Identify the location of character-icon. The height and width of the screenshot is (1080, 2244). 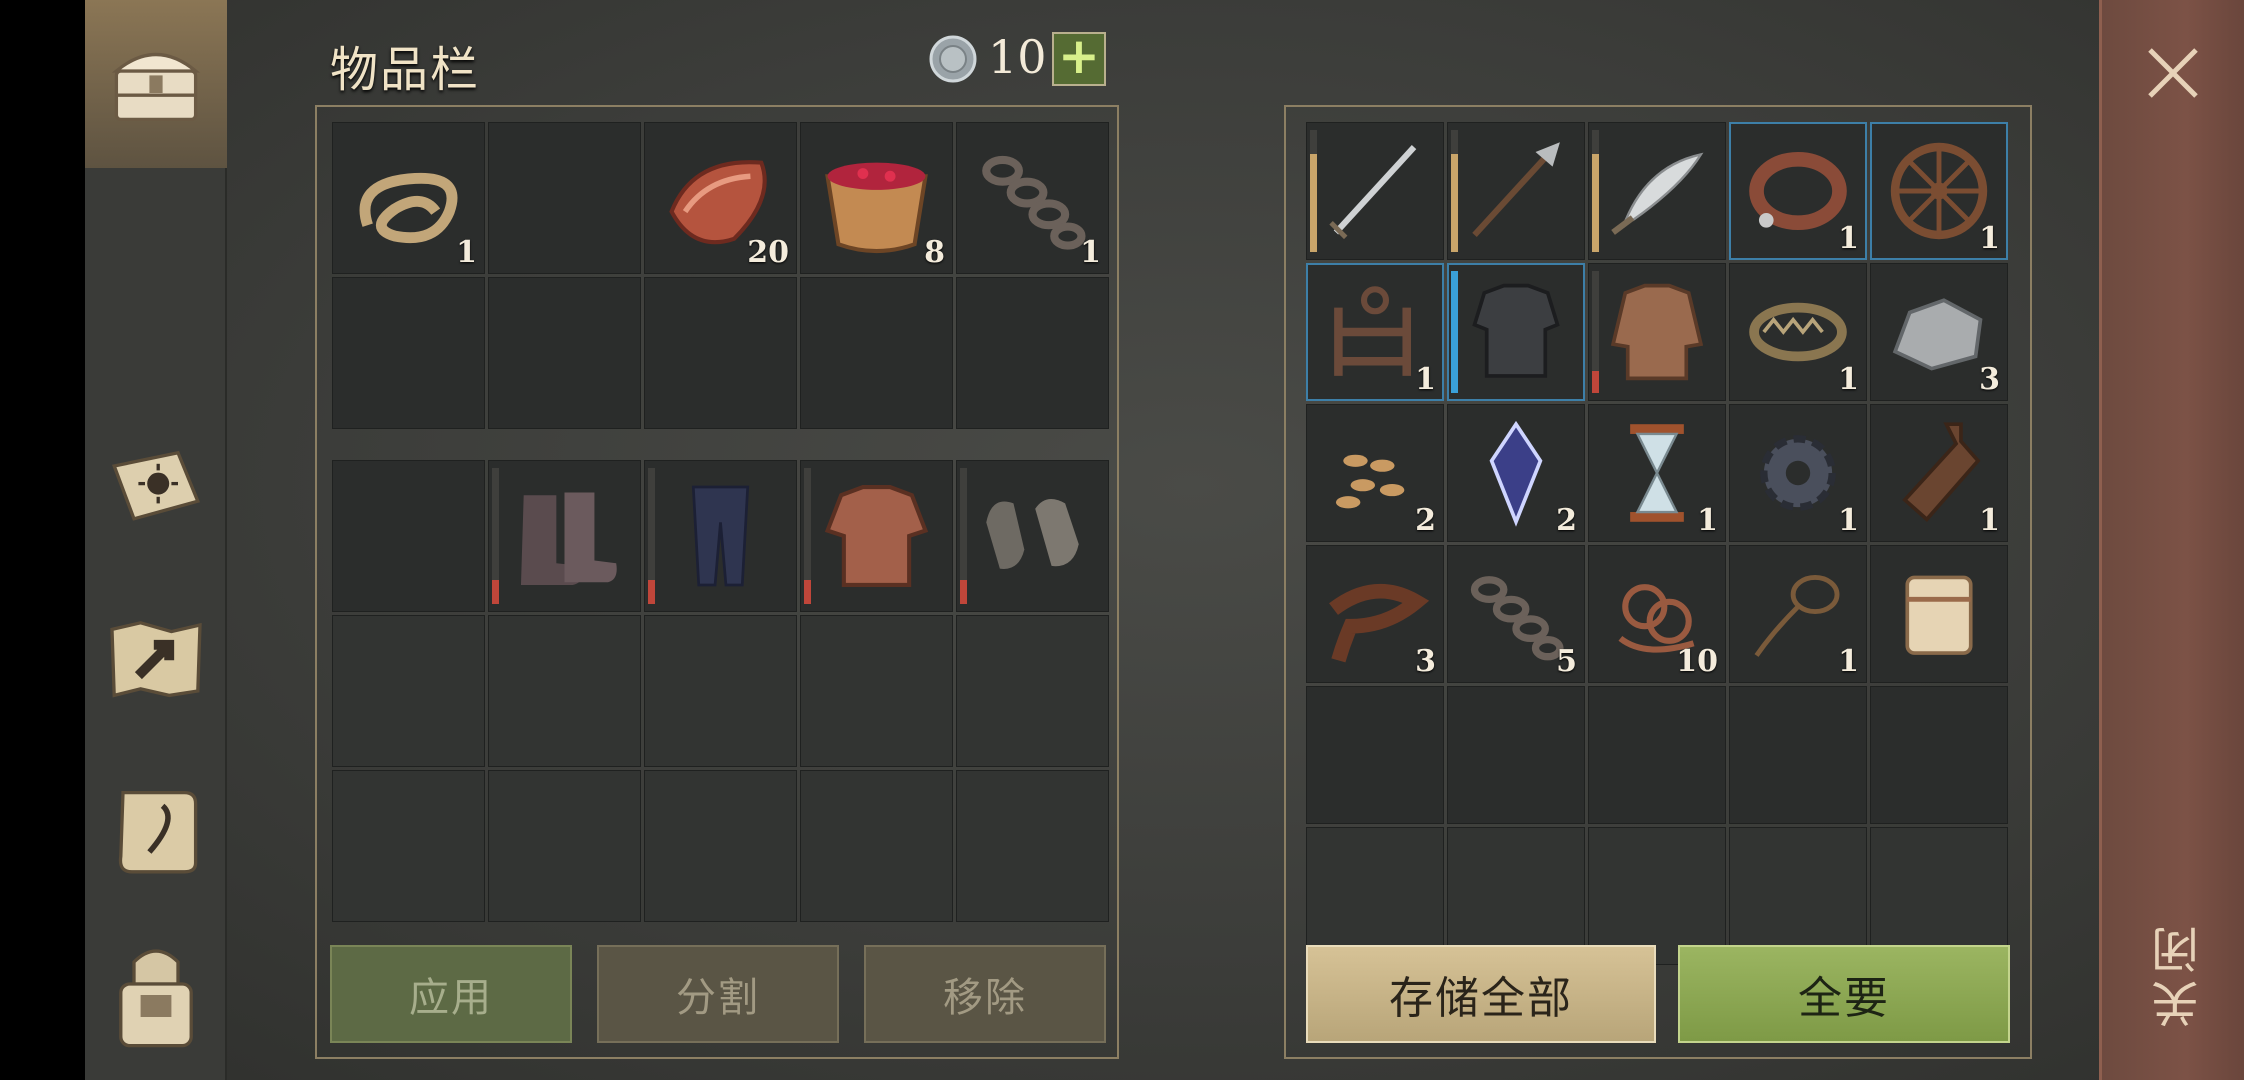
(156, 995).